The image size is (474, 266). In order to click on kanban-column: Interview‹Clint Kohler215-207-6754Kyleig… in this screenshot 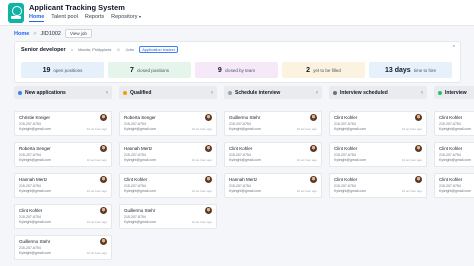, I will do `click(454, 142)`.